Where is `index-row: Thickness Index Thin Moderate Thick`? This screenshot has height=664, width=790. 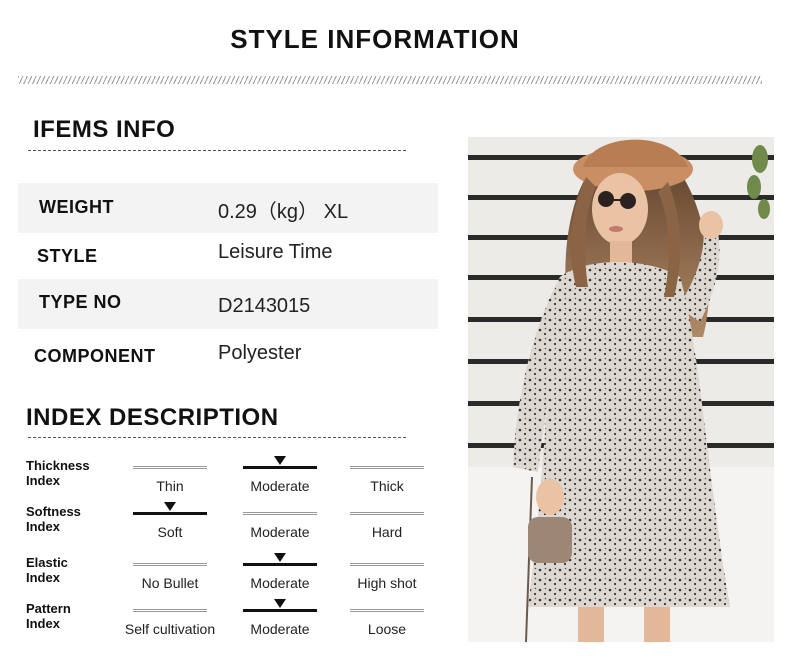 index-row: Thickness Index Thin Moderate Thick is located at coordinates (220, 482).